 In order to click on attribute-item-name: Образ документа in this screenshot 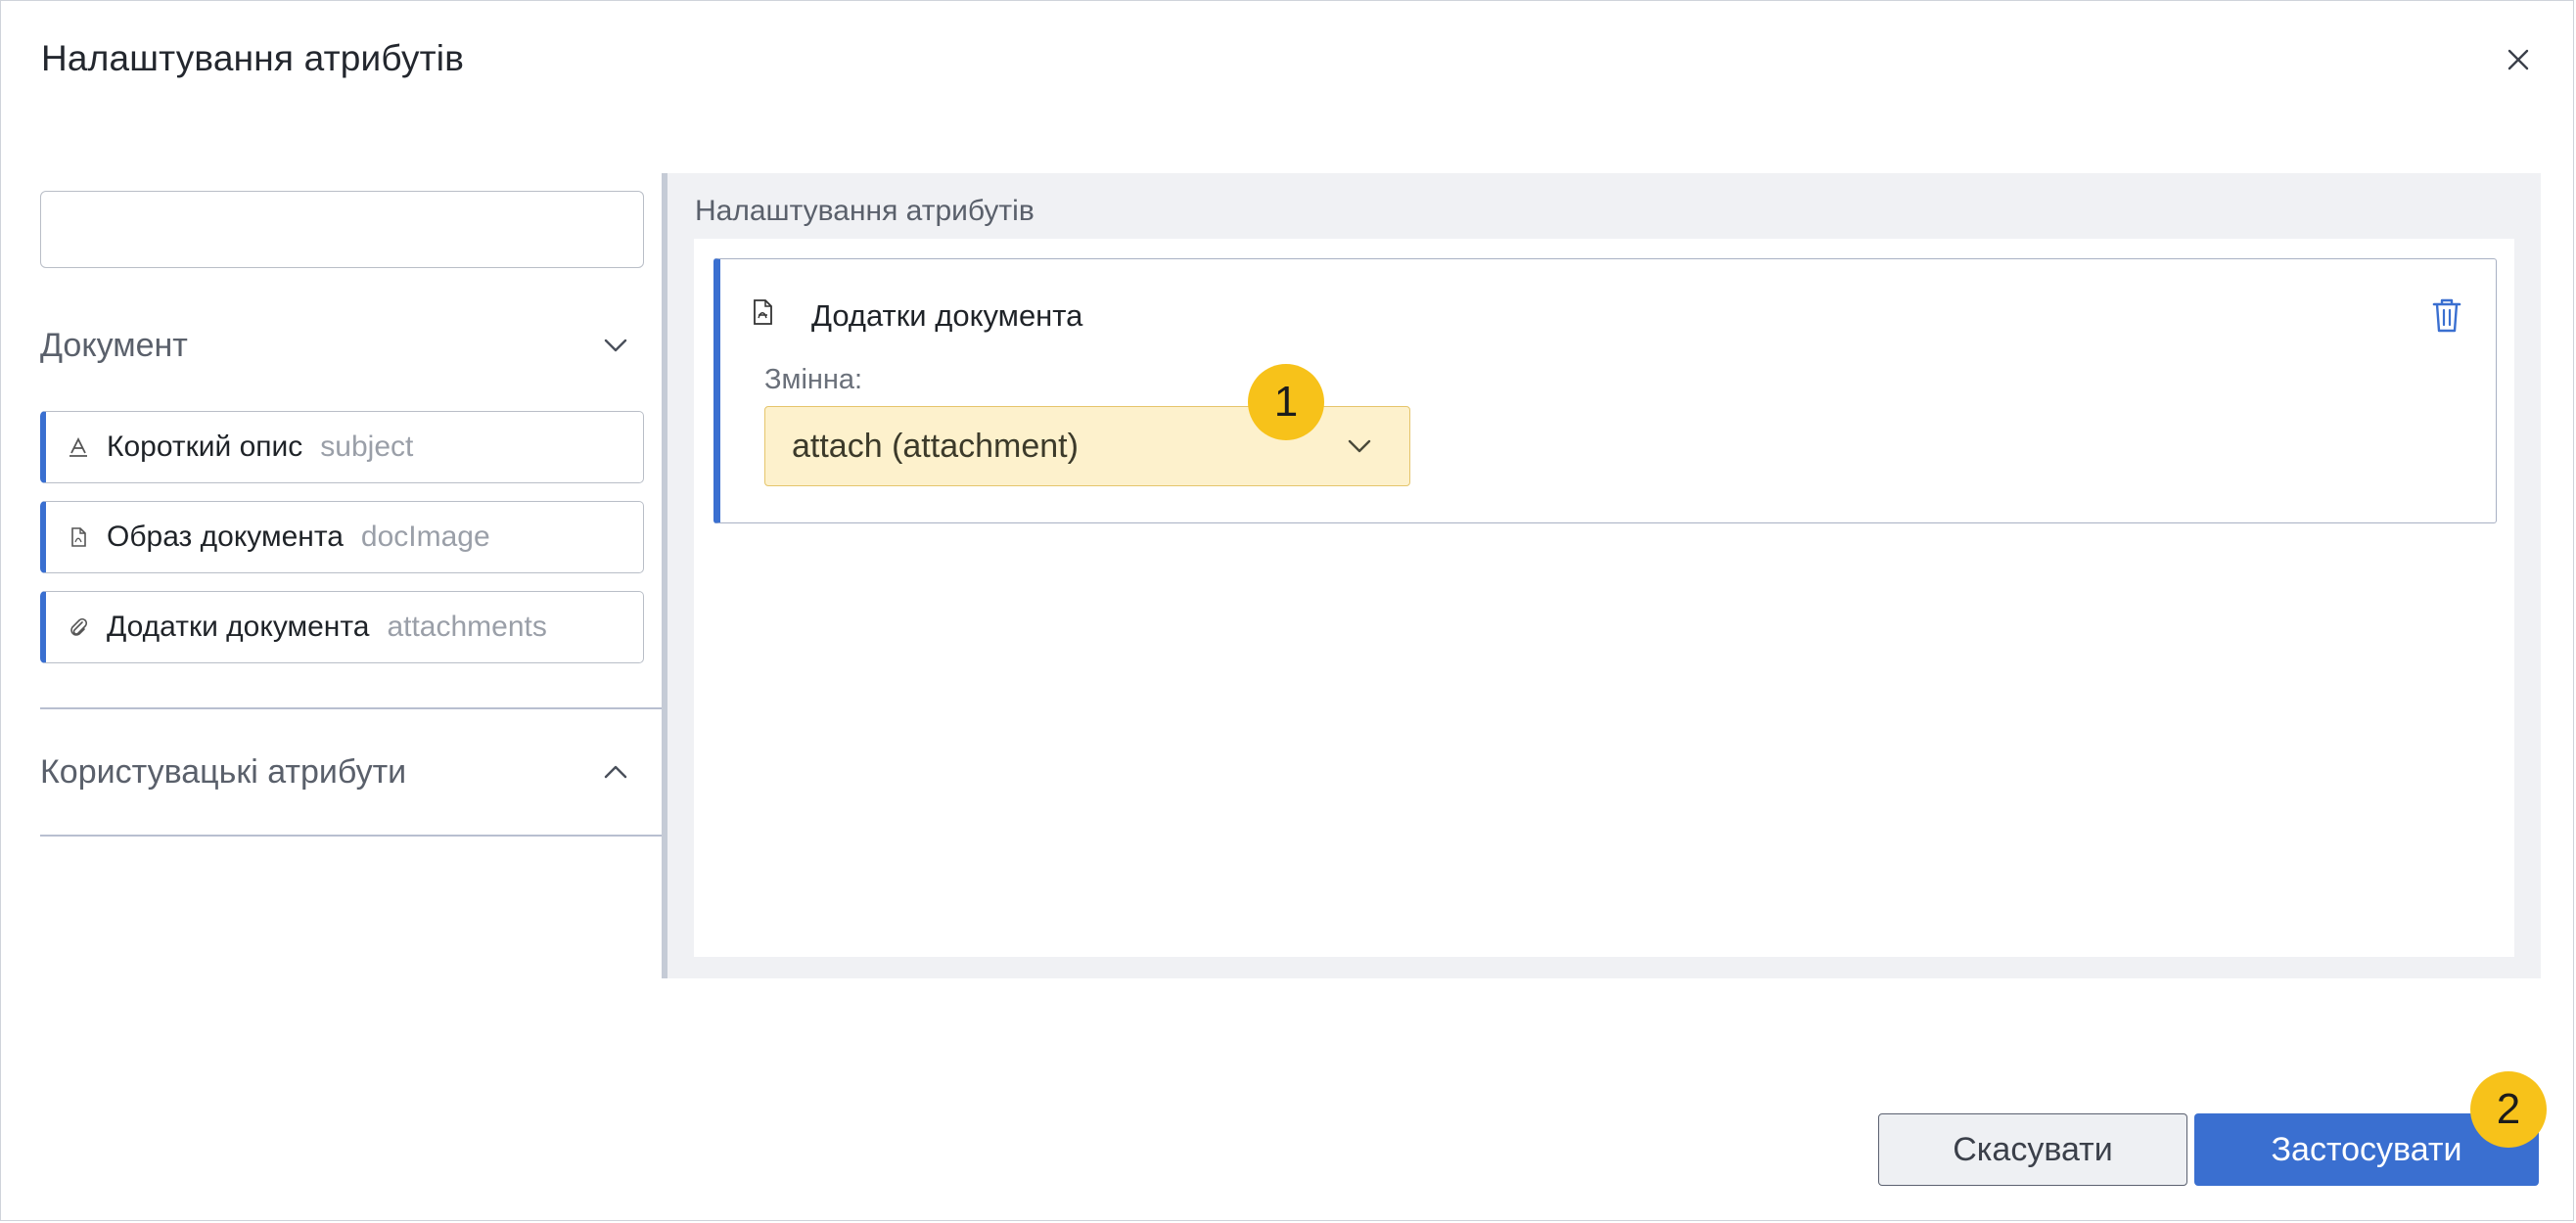, I will do `click(225, 537)`.